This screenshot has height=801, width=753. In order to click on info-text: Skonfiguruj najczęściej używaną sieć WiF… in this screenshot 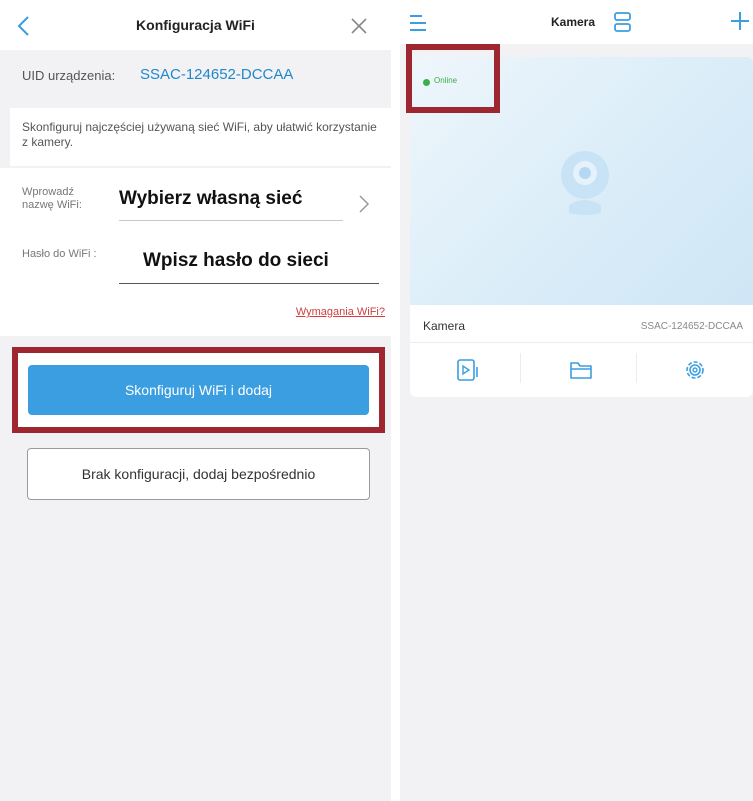, I will do `click(200, 137)`.